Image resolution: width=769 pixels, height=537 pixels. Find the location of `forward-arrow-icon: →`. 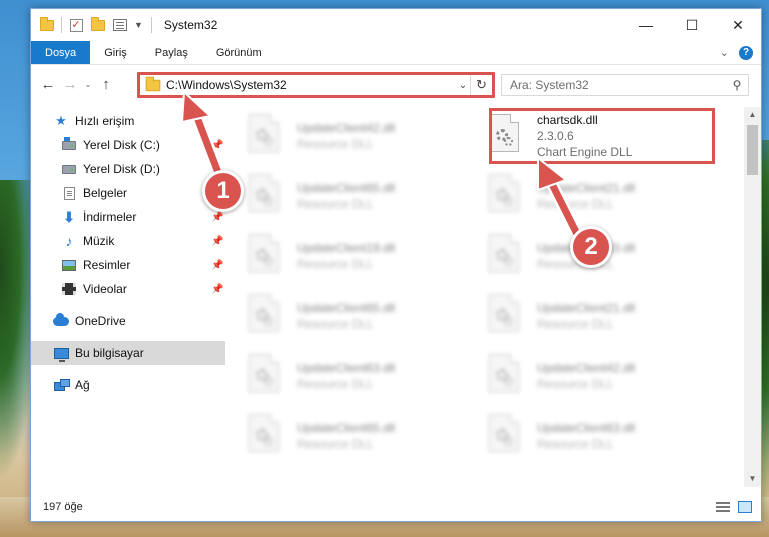

forward-arrow-icon: → is located at coordinates (70, 84).